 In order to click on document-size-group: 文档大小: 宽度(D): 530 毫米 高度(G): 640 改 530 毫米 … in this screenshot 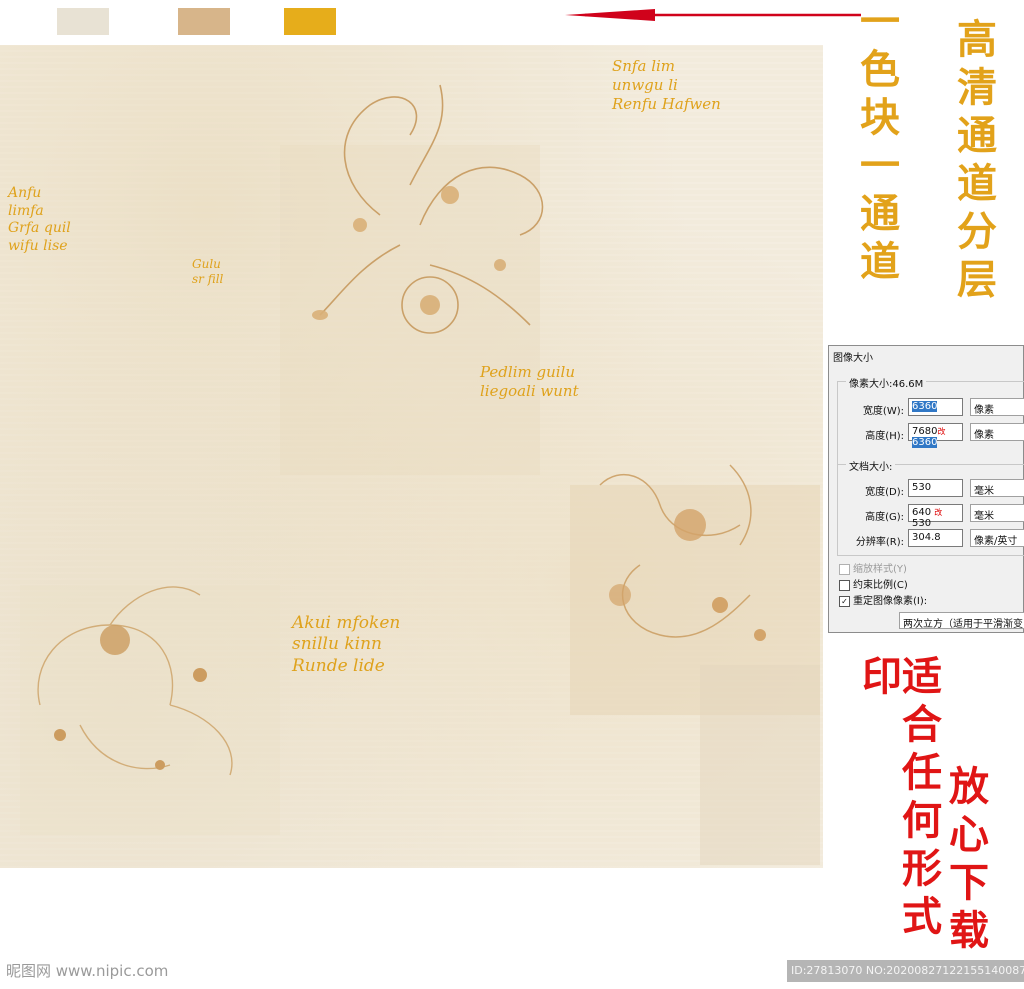, I will do `click(930, 507)`.